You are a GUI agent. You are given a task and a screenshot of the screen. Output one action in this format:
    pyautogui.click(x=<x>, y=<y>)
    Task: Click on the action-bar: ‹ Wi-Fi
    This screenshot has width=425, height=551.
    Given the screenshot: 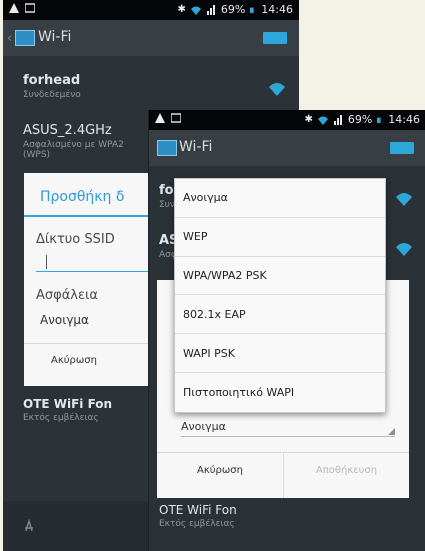 What is the action you would take?
    pyautogui.click(x=151, y=38)
    